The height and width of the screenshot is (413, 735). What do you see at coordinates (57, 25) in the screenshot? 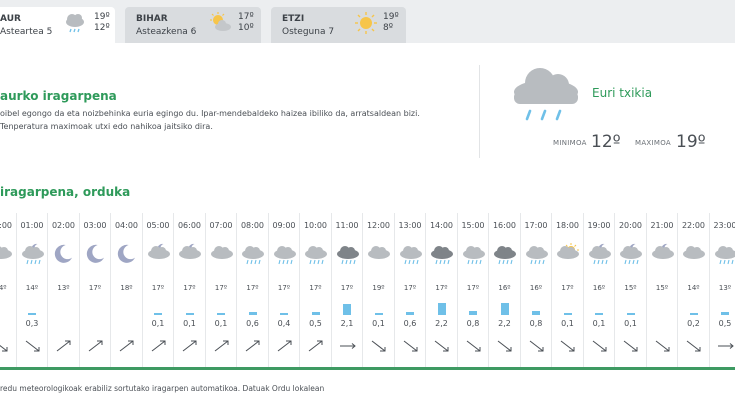
I see `tab-today: AUR Asteartea 5 19º 12º` at bounding box center [57, 25].